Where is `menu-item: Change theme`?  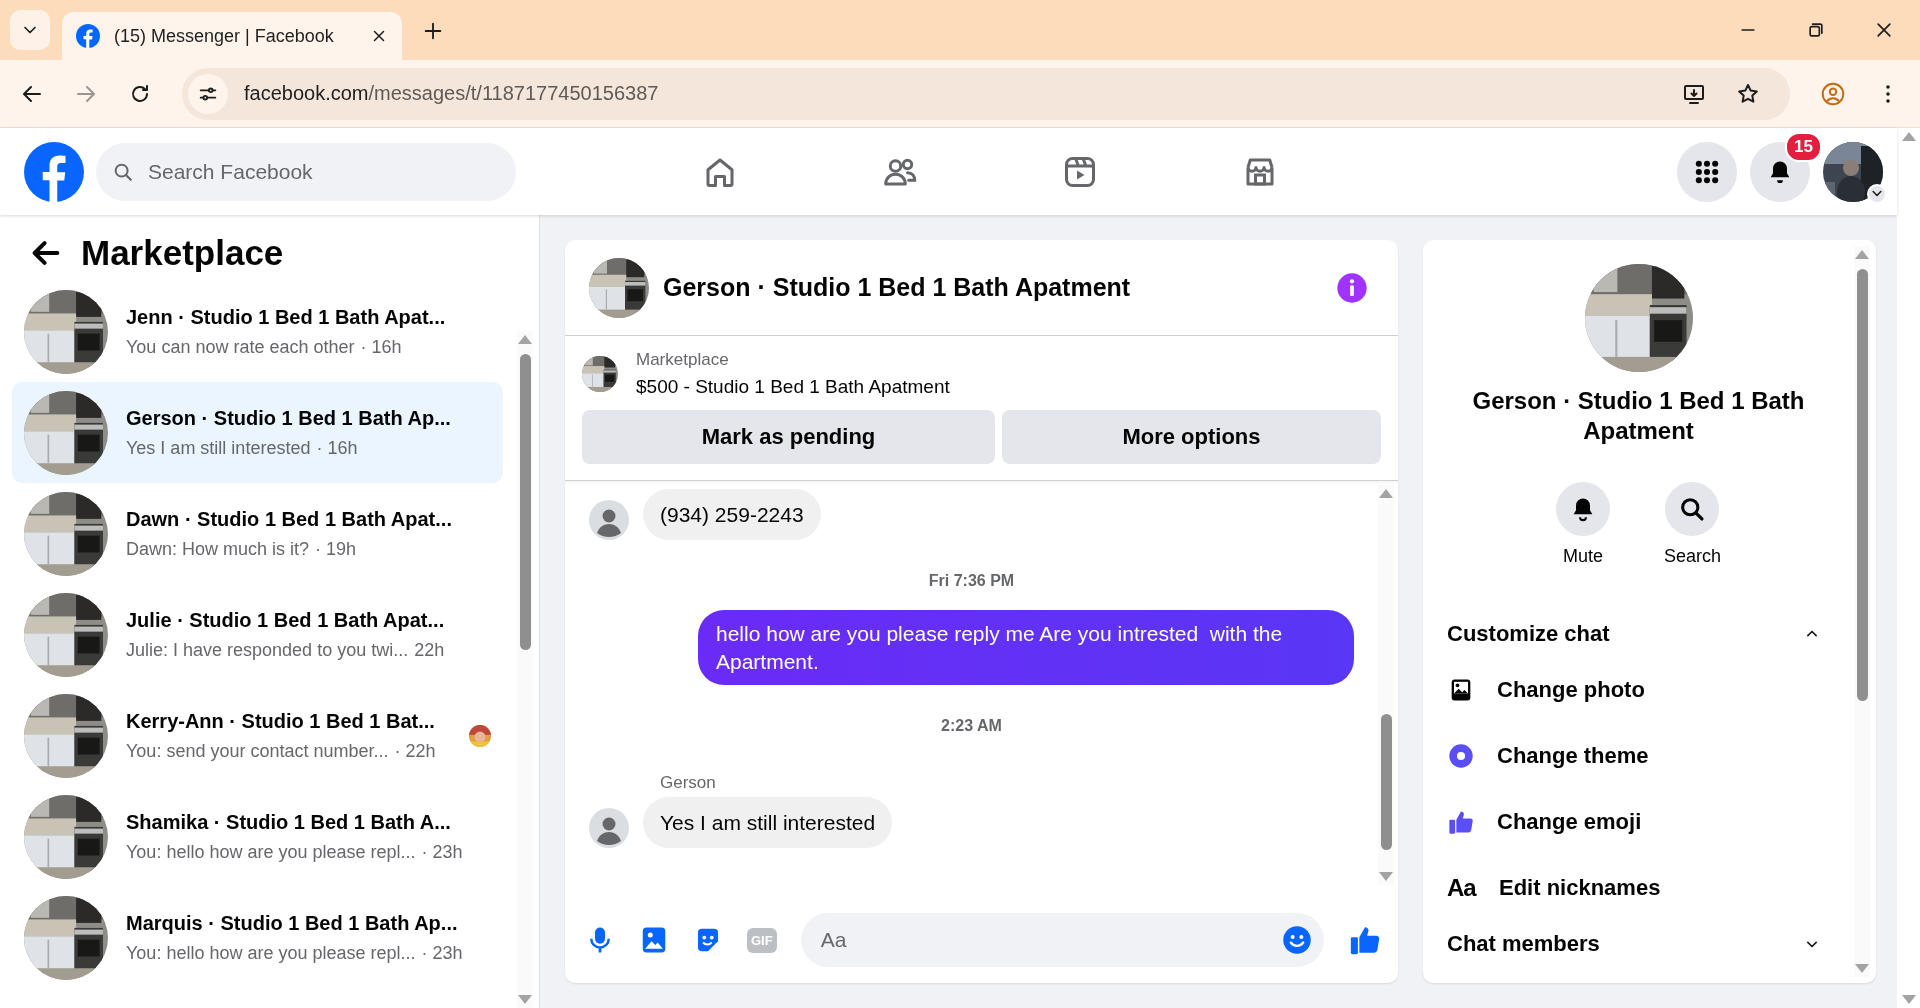
menu-item: Change theme is located at coordinates (1638, 756).